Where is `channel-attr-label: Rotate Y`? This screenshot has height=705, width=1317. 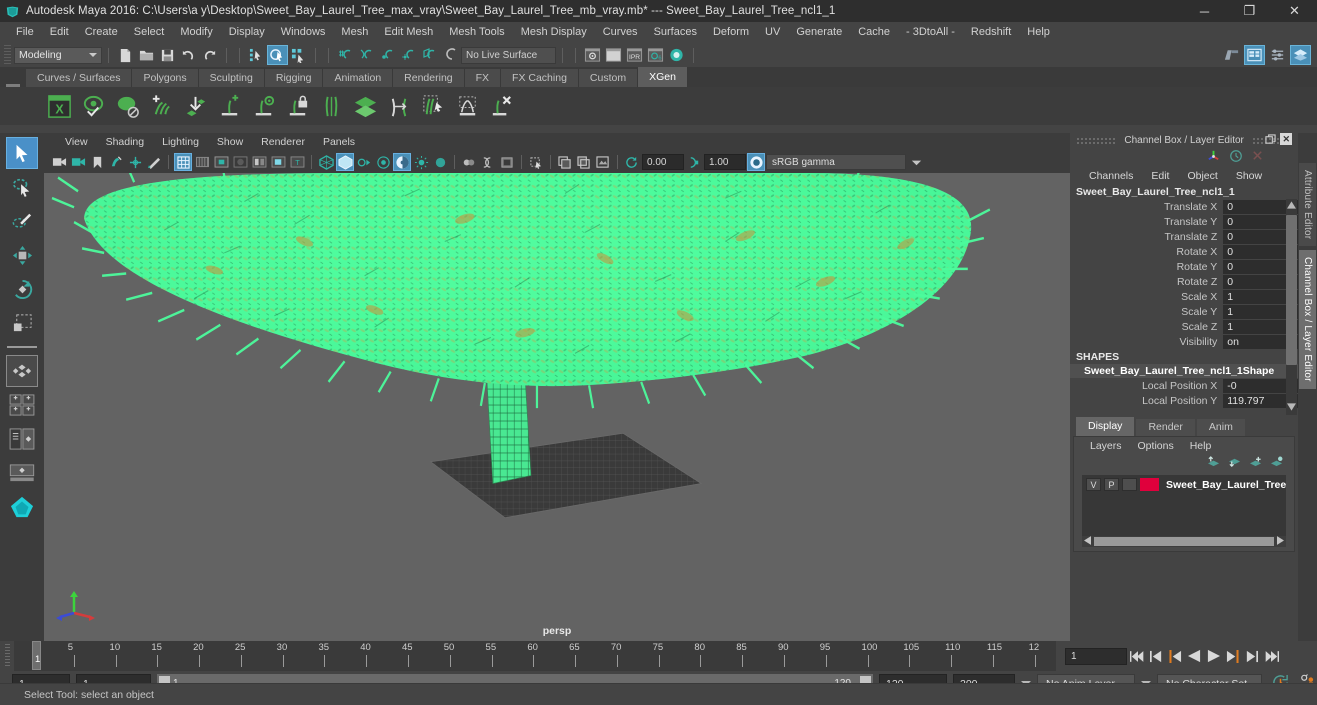 channel-attr-label: Rotate Y is located at coordinates (1146, 267).